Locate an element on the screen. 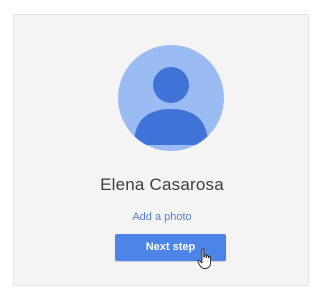 The width and height of the screenshot is (324, 302). hand-cursor-icon is located at coordinates (205, 259).